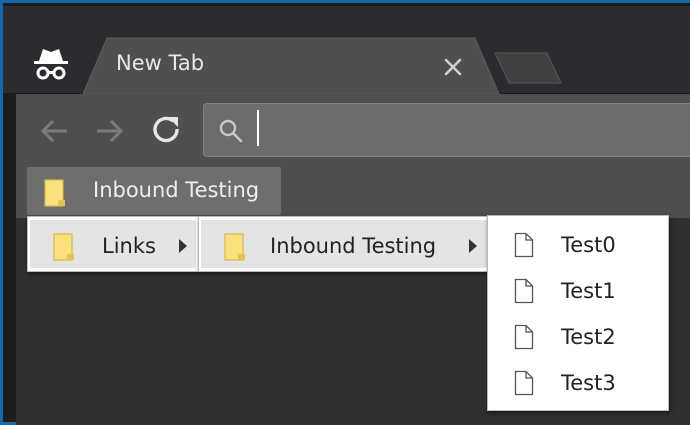 Image resolution: width=690 pixels, height=425 pixels. Describe the element at coordinates (588, 291) in the screenshot. I see `menu-item-label: Test1` at that location.